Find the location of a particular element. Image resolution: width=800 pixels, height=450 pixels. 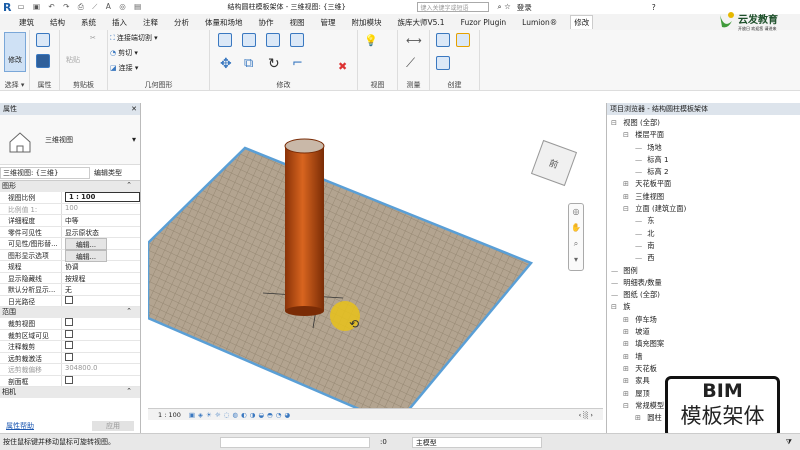

section-header: 相机 ⌃ is located at coordinates (70, 392).